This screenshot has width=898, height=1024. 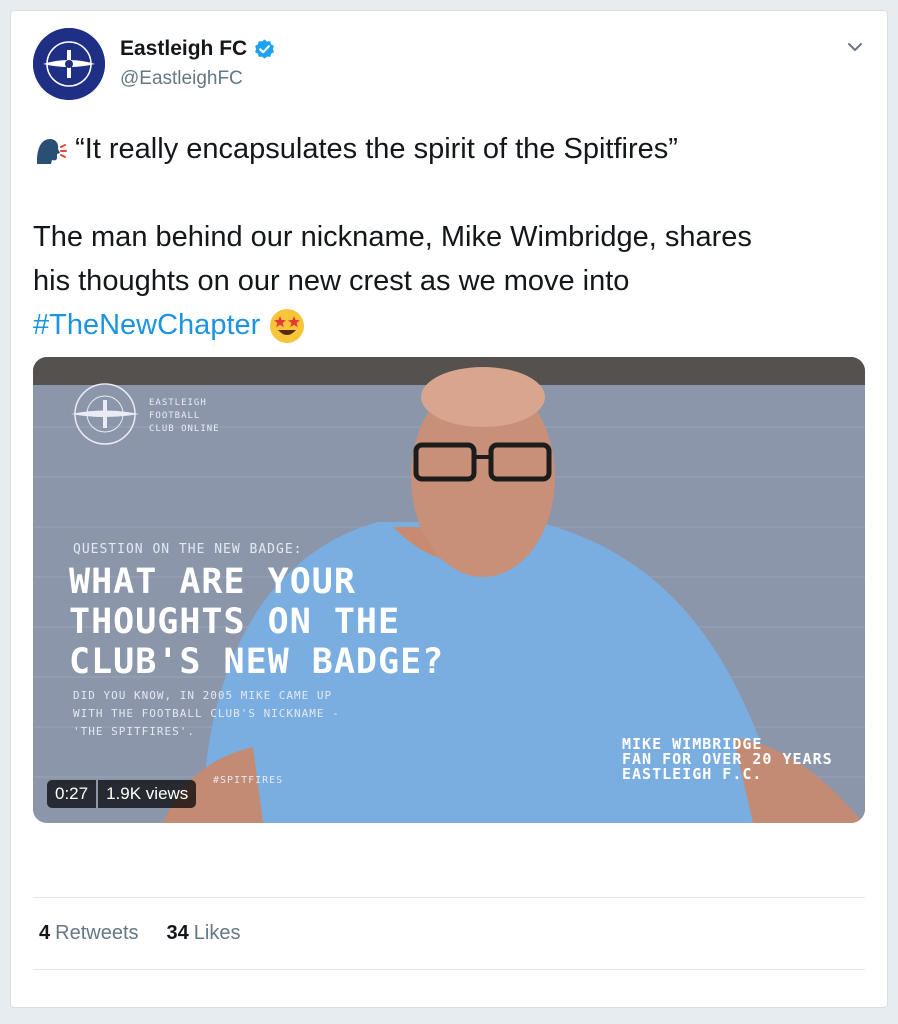 I want to click on overlay-headline-line: CLUB'S NEW BADGE?, so click(x=257, y=662).